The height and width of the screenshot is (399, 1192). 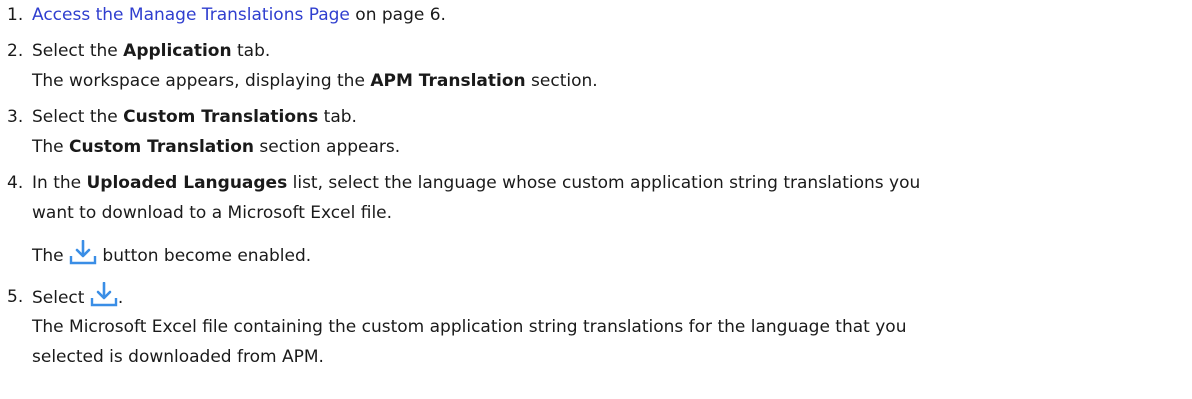 I want to click on application-tab-name: Application, so click(x=177, y=51).